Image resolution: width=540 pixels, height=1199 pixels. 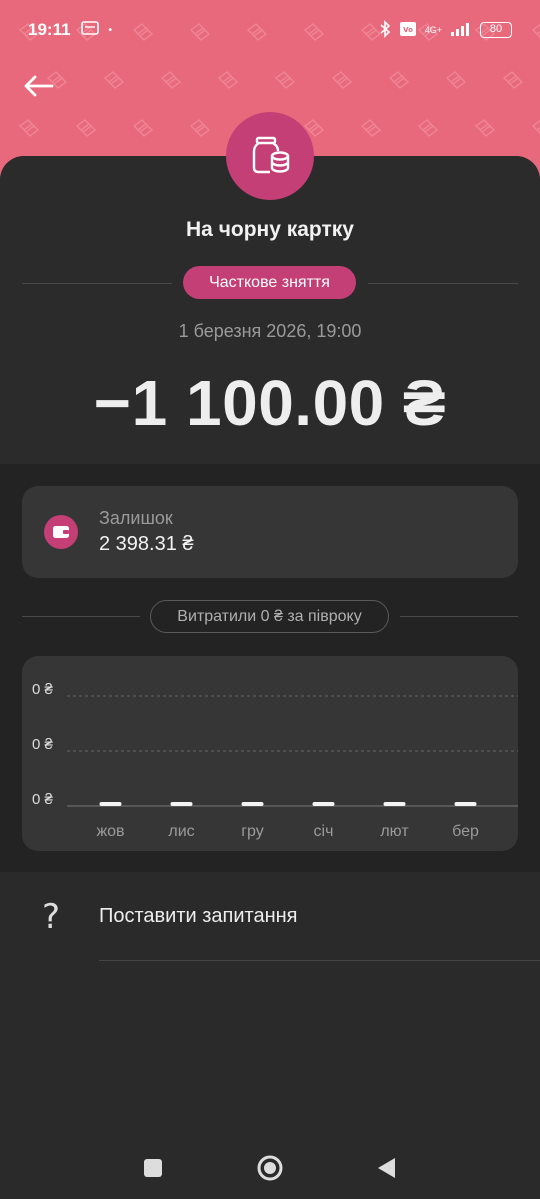 What do you see at coordinates (269, 282) in the screenshot?
I see `transaction-type-badge: Часткове зняття` at bounding box center [269, 282].